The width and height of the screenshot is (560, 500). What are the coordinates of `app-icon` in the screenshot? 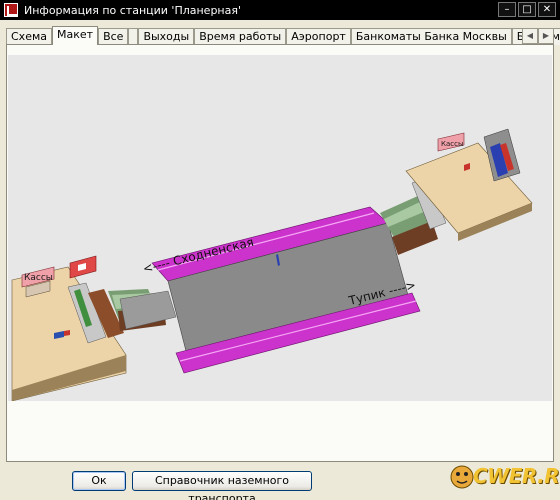 It's located at (11, 10).